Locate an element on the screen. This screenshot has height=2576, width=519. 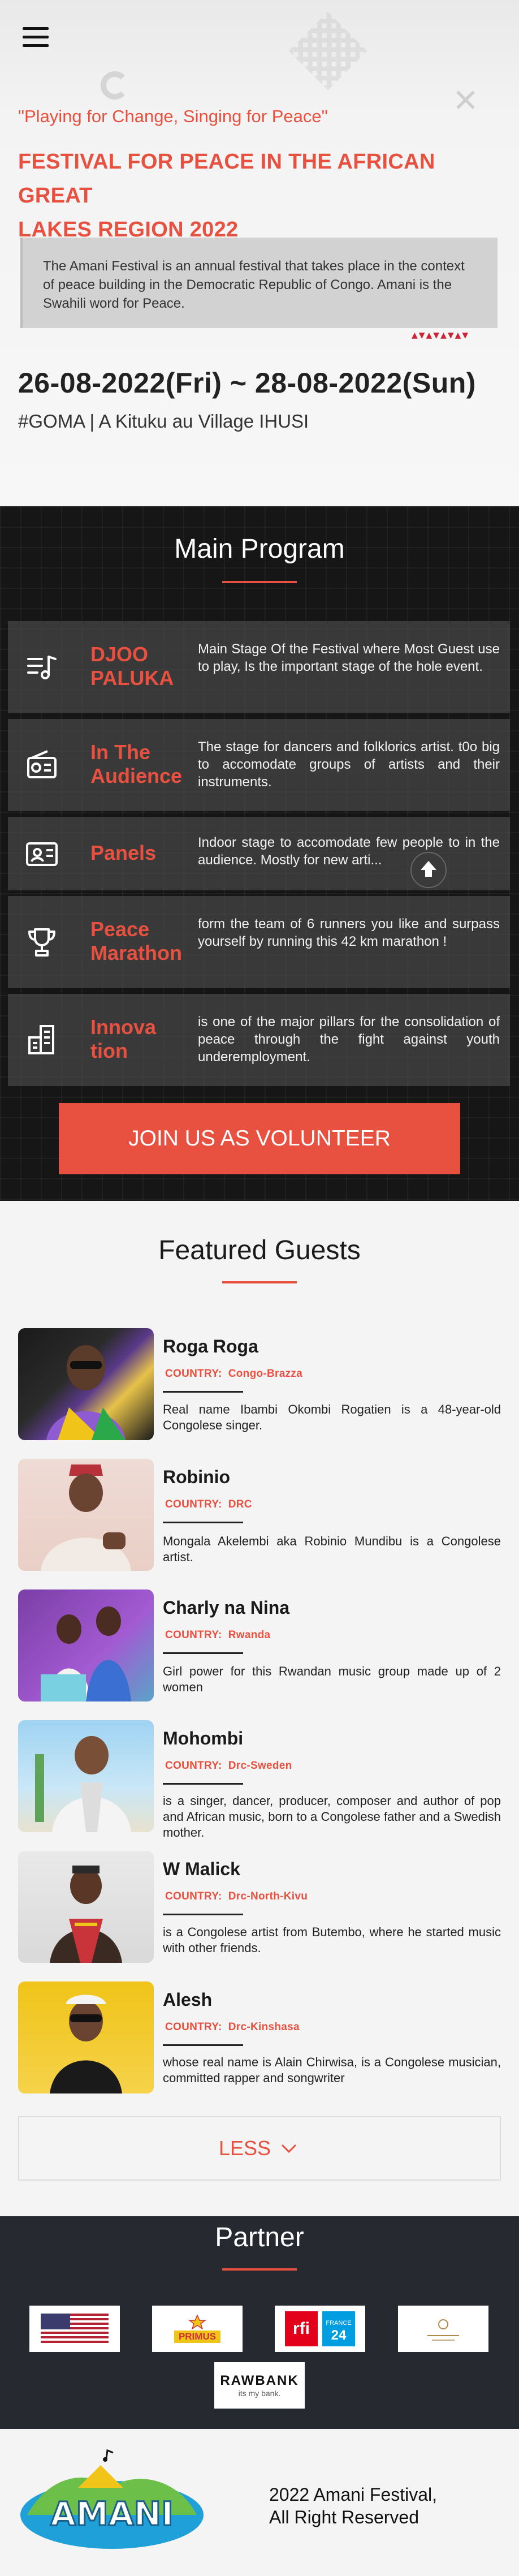
rfi-france24-logo: rfi FRANCE 24 is located at coordinates (320, 2329).